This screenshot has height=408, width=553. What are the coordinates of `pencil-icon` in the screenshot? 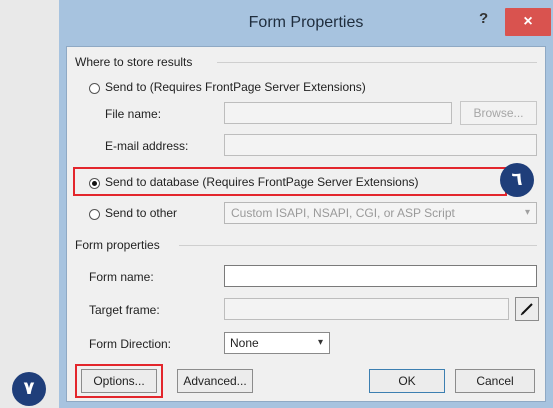 It's located at (526, 309).